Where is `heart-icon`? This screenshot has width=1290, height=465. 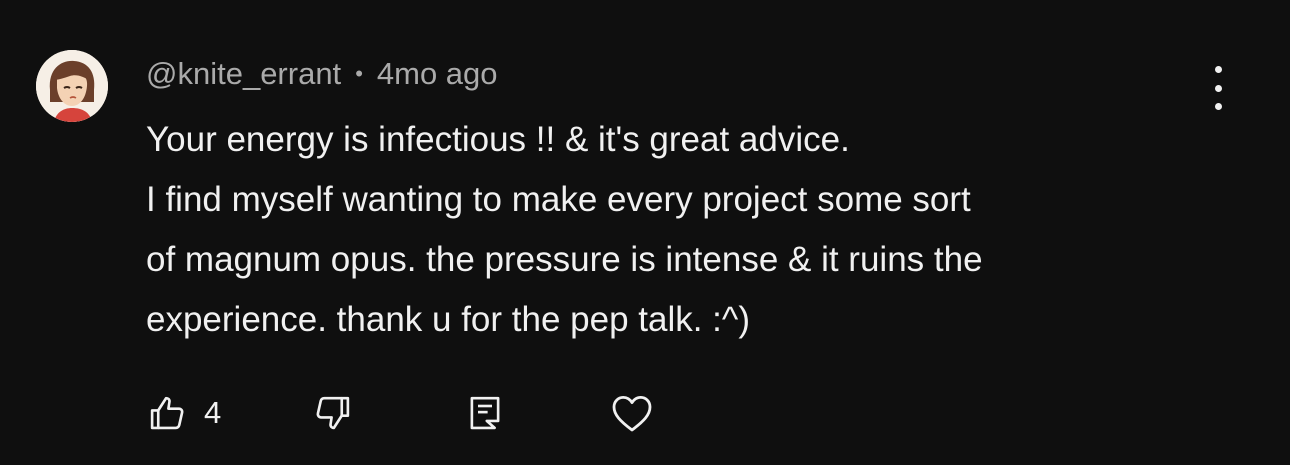 heart-icon is located at coordinates (632, 414).